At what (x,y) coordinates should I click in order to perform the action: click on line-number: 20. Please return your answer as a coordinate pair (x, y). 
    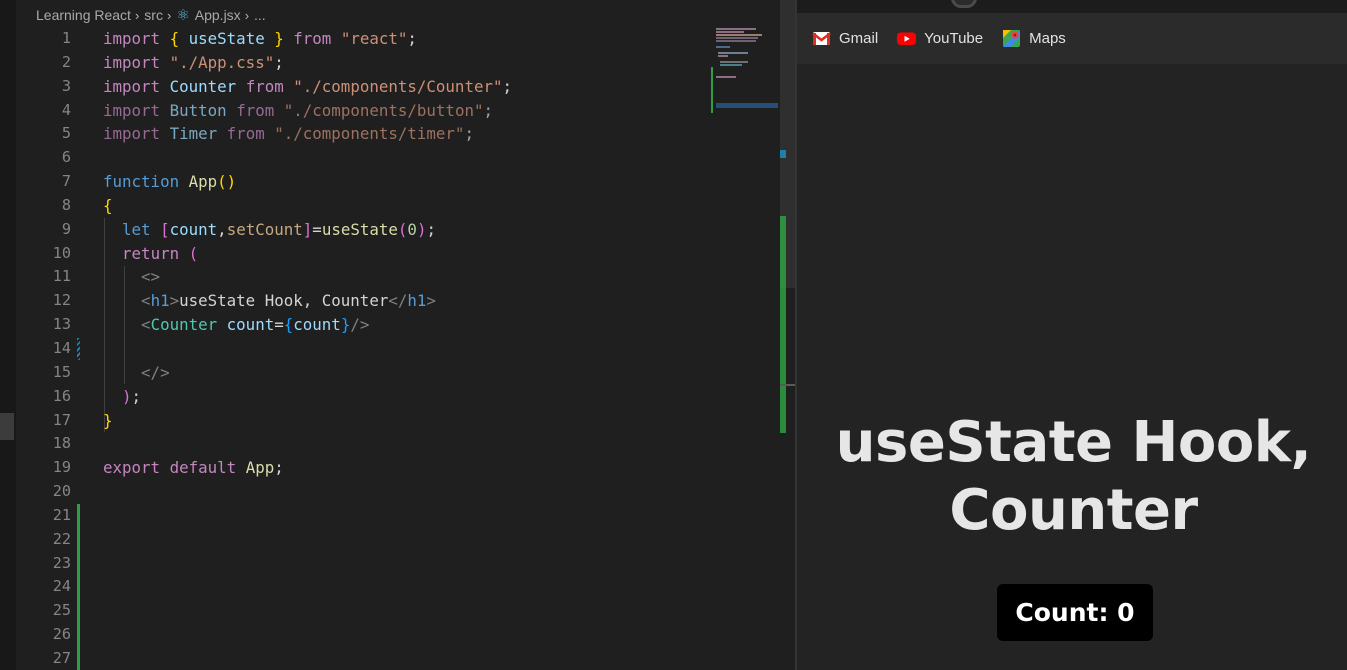
    Looking at the image, I should click on (61, 491).